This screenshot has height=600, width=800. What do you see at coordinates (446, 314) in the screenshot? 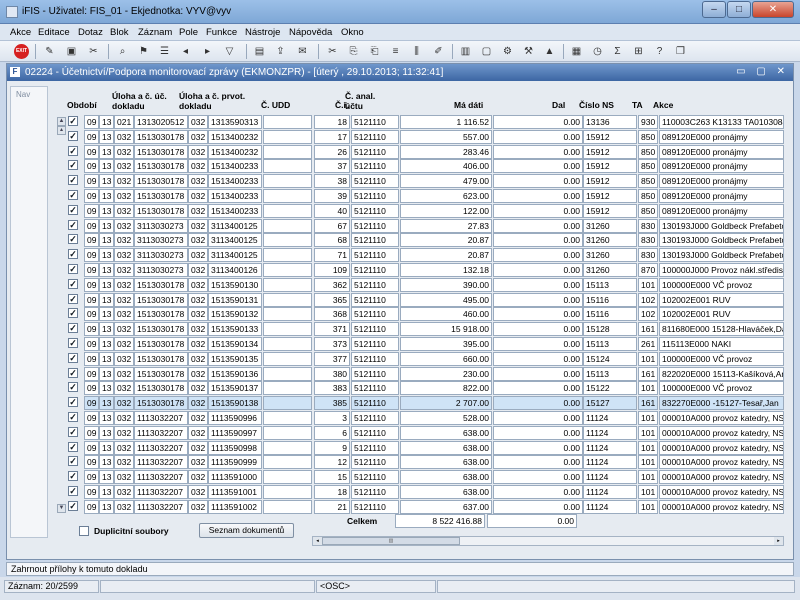
I see `cell-ma-dati: 460.00` at bounding box center [446, 314].